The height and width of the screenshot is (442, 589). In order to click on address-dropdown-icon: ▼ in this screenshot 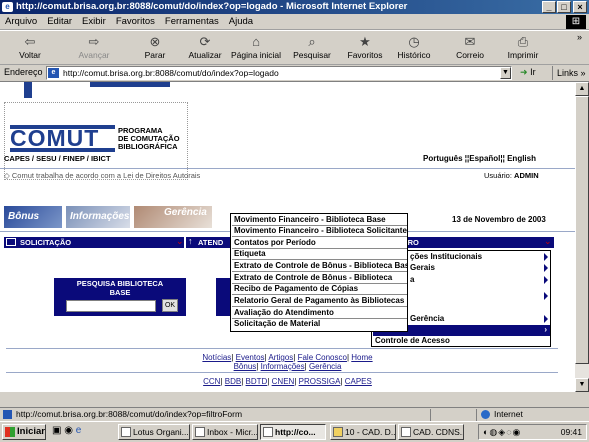, I will do `click(505, 73)`.